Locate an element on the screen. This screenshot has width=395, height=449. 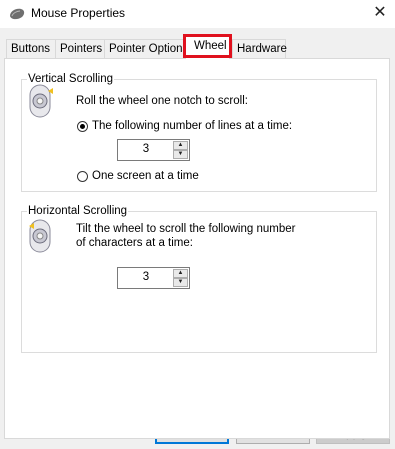
tab-hardware: Hardware is located at coordinates (259, 48).